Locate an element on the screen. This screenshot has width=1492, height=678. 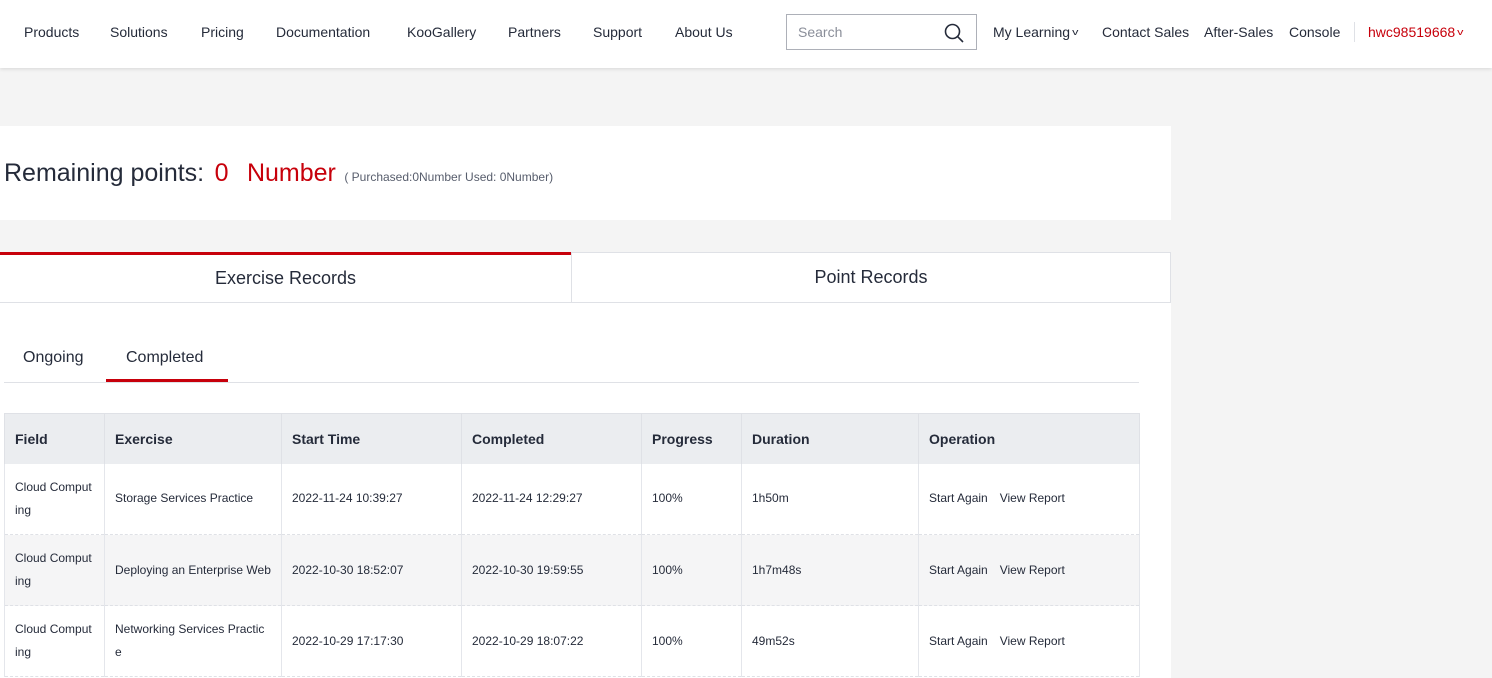
nav-documentation: Documentation is located at coordinates (323, 32).